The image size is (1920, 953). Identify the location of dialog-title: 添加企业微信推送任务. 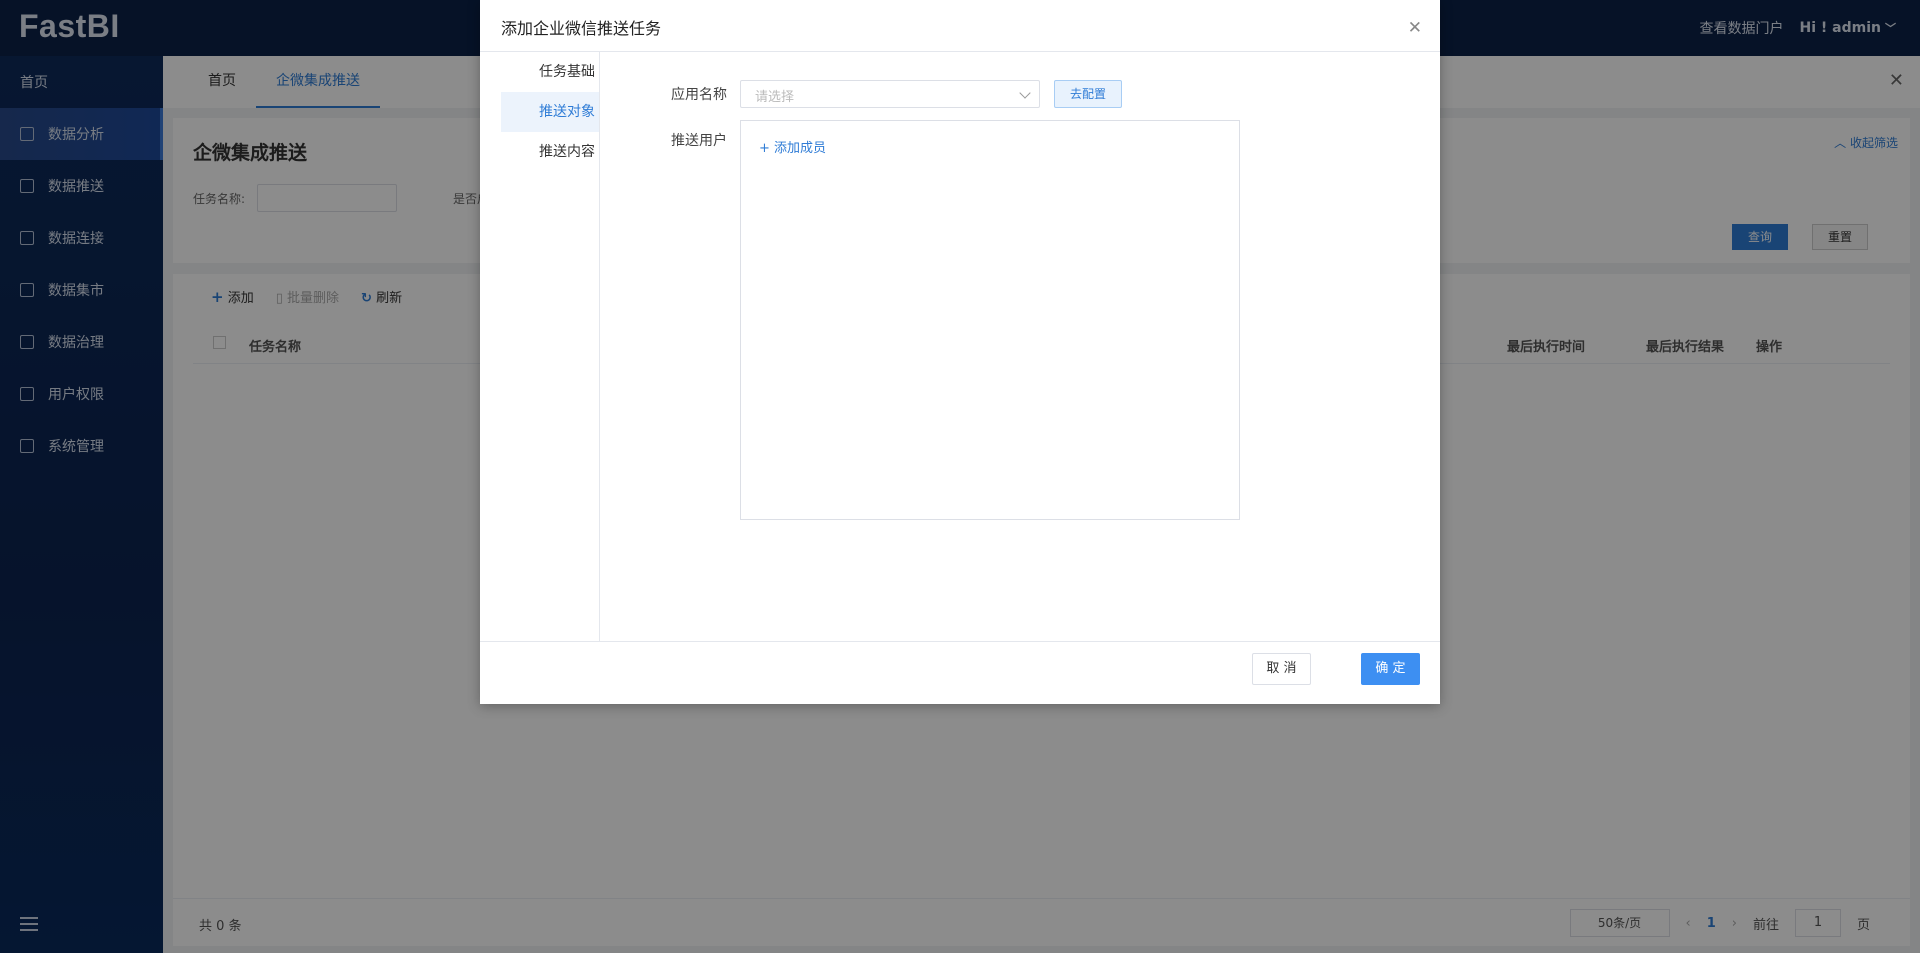
(581, 28).